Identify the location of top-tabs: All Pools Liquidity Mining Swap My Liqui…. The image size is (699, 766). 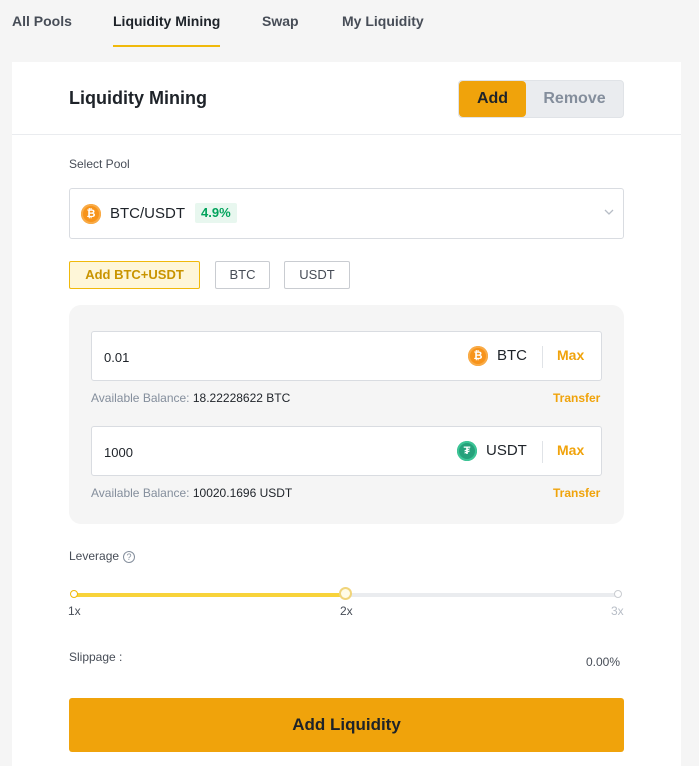
(349, 25).